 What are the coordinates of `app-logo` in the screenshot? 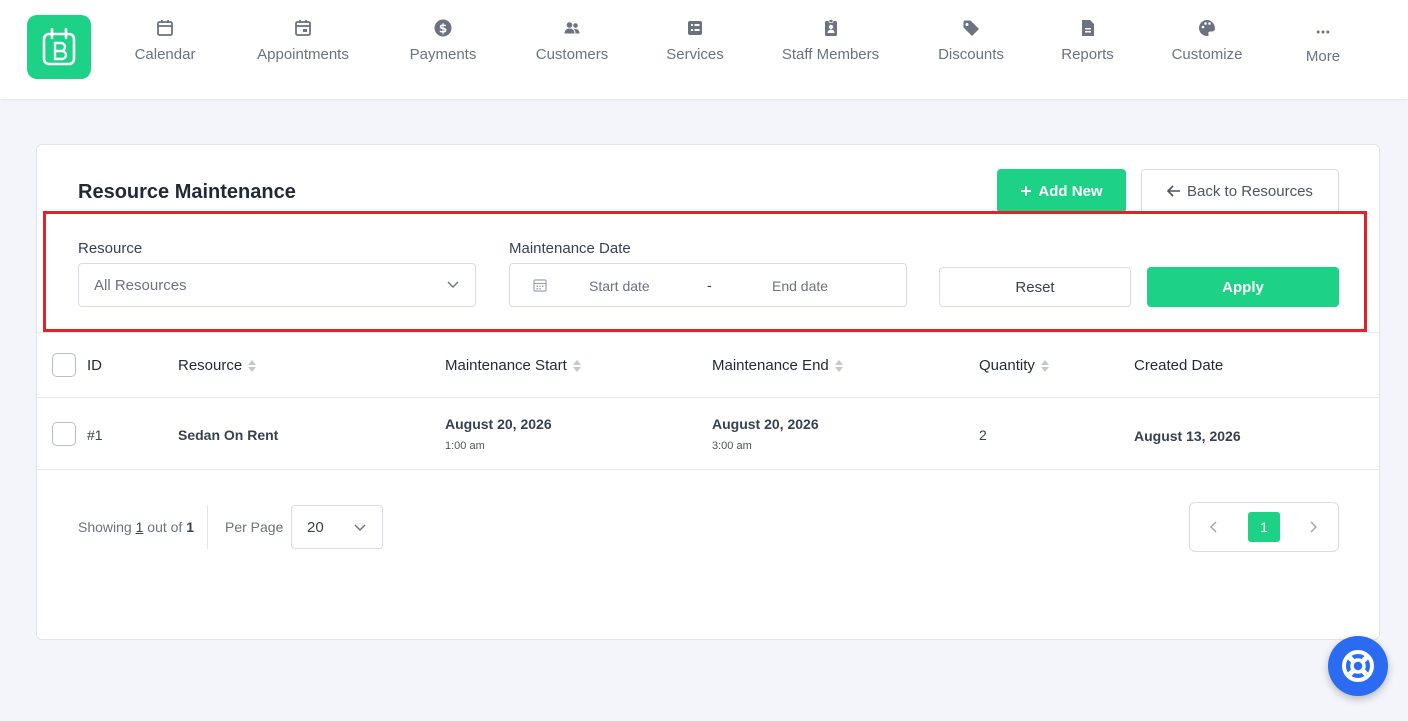 It's located at (59, 47).